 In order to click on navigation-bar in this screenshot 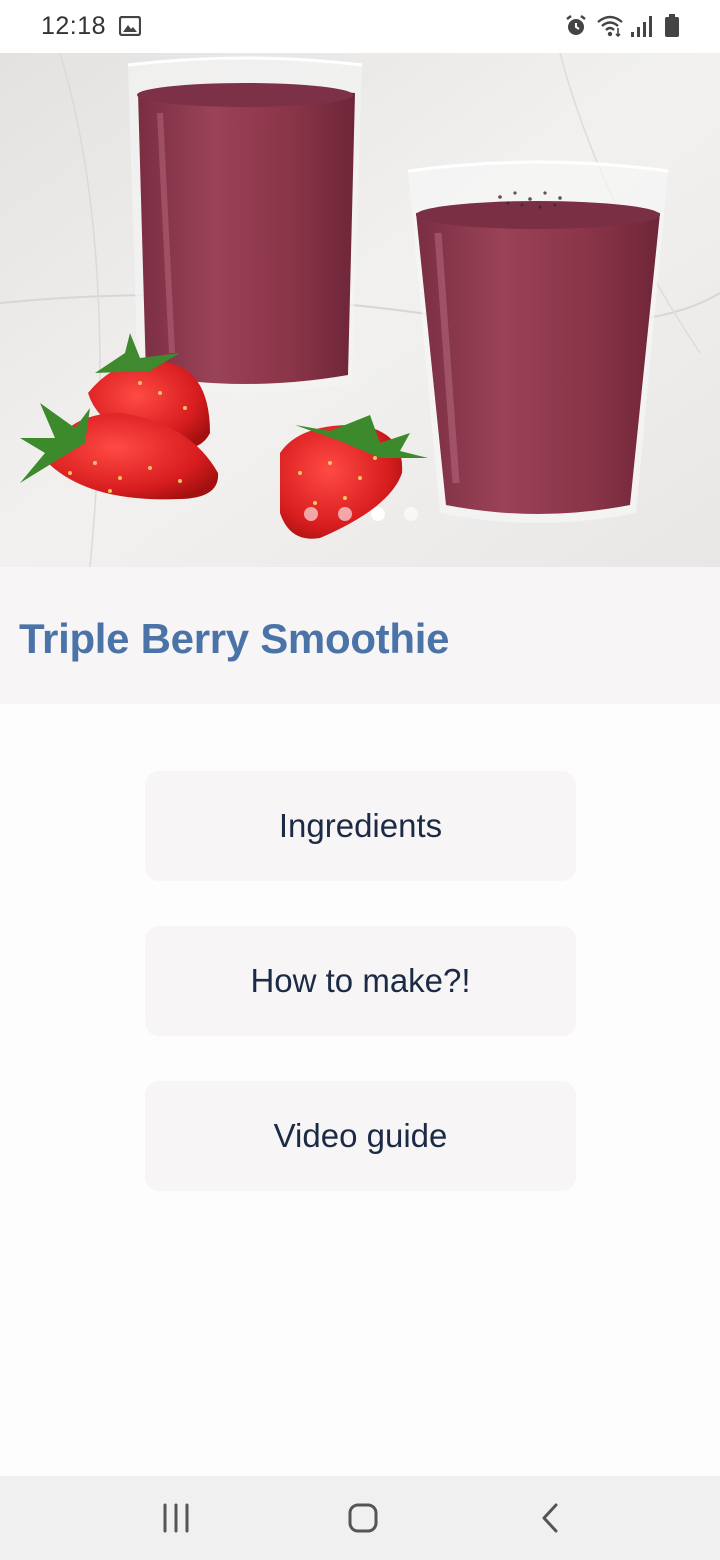, I will do `click(360, 1518)`.